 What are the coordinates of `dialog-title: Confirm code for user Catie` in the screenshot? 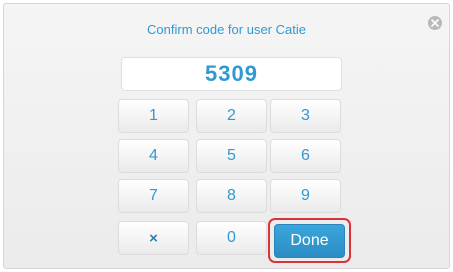 It's located at (226, 29).